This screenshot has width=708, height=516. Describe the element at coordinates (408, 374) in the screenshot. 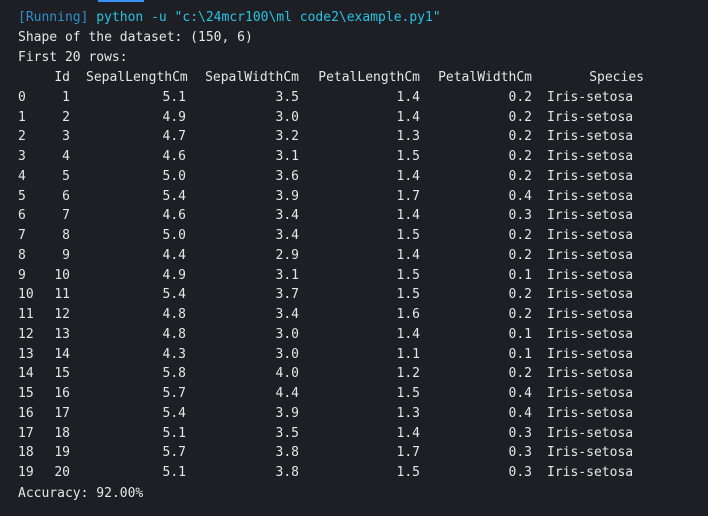

I see `petal-length-cell: 1.2` at that location.